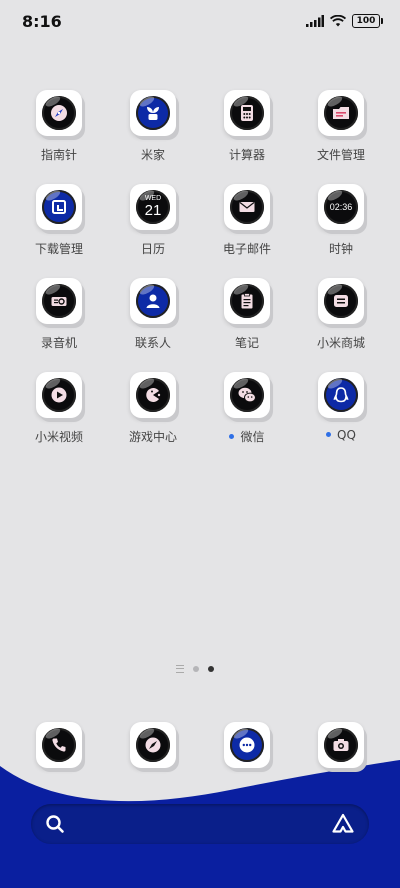  I want to click on app-game-center: 游戏中心, so click(153, 417).